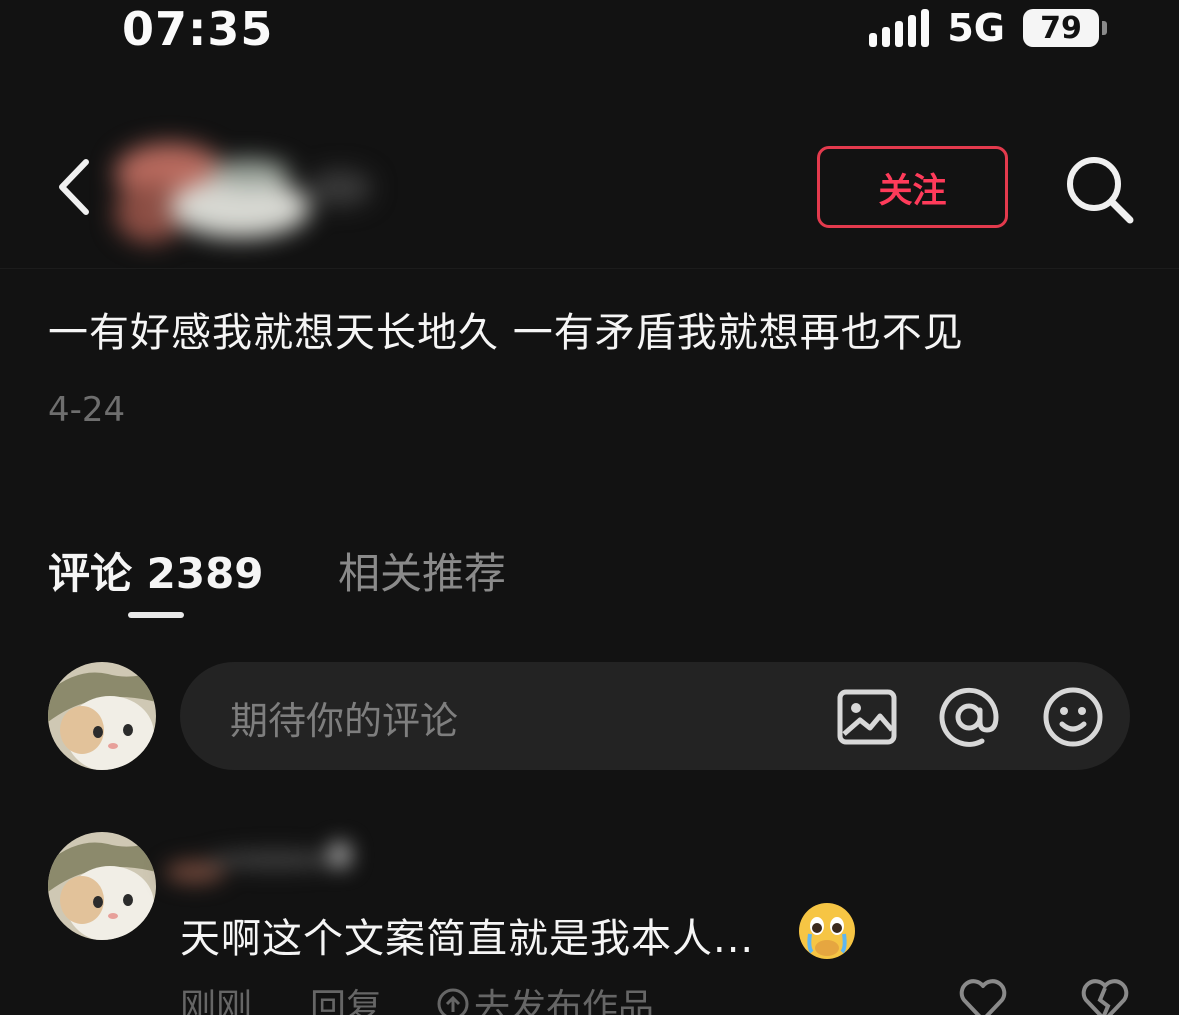  I want to click on mention-button, so click(969, 717).